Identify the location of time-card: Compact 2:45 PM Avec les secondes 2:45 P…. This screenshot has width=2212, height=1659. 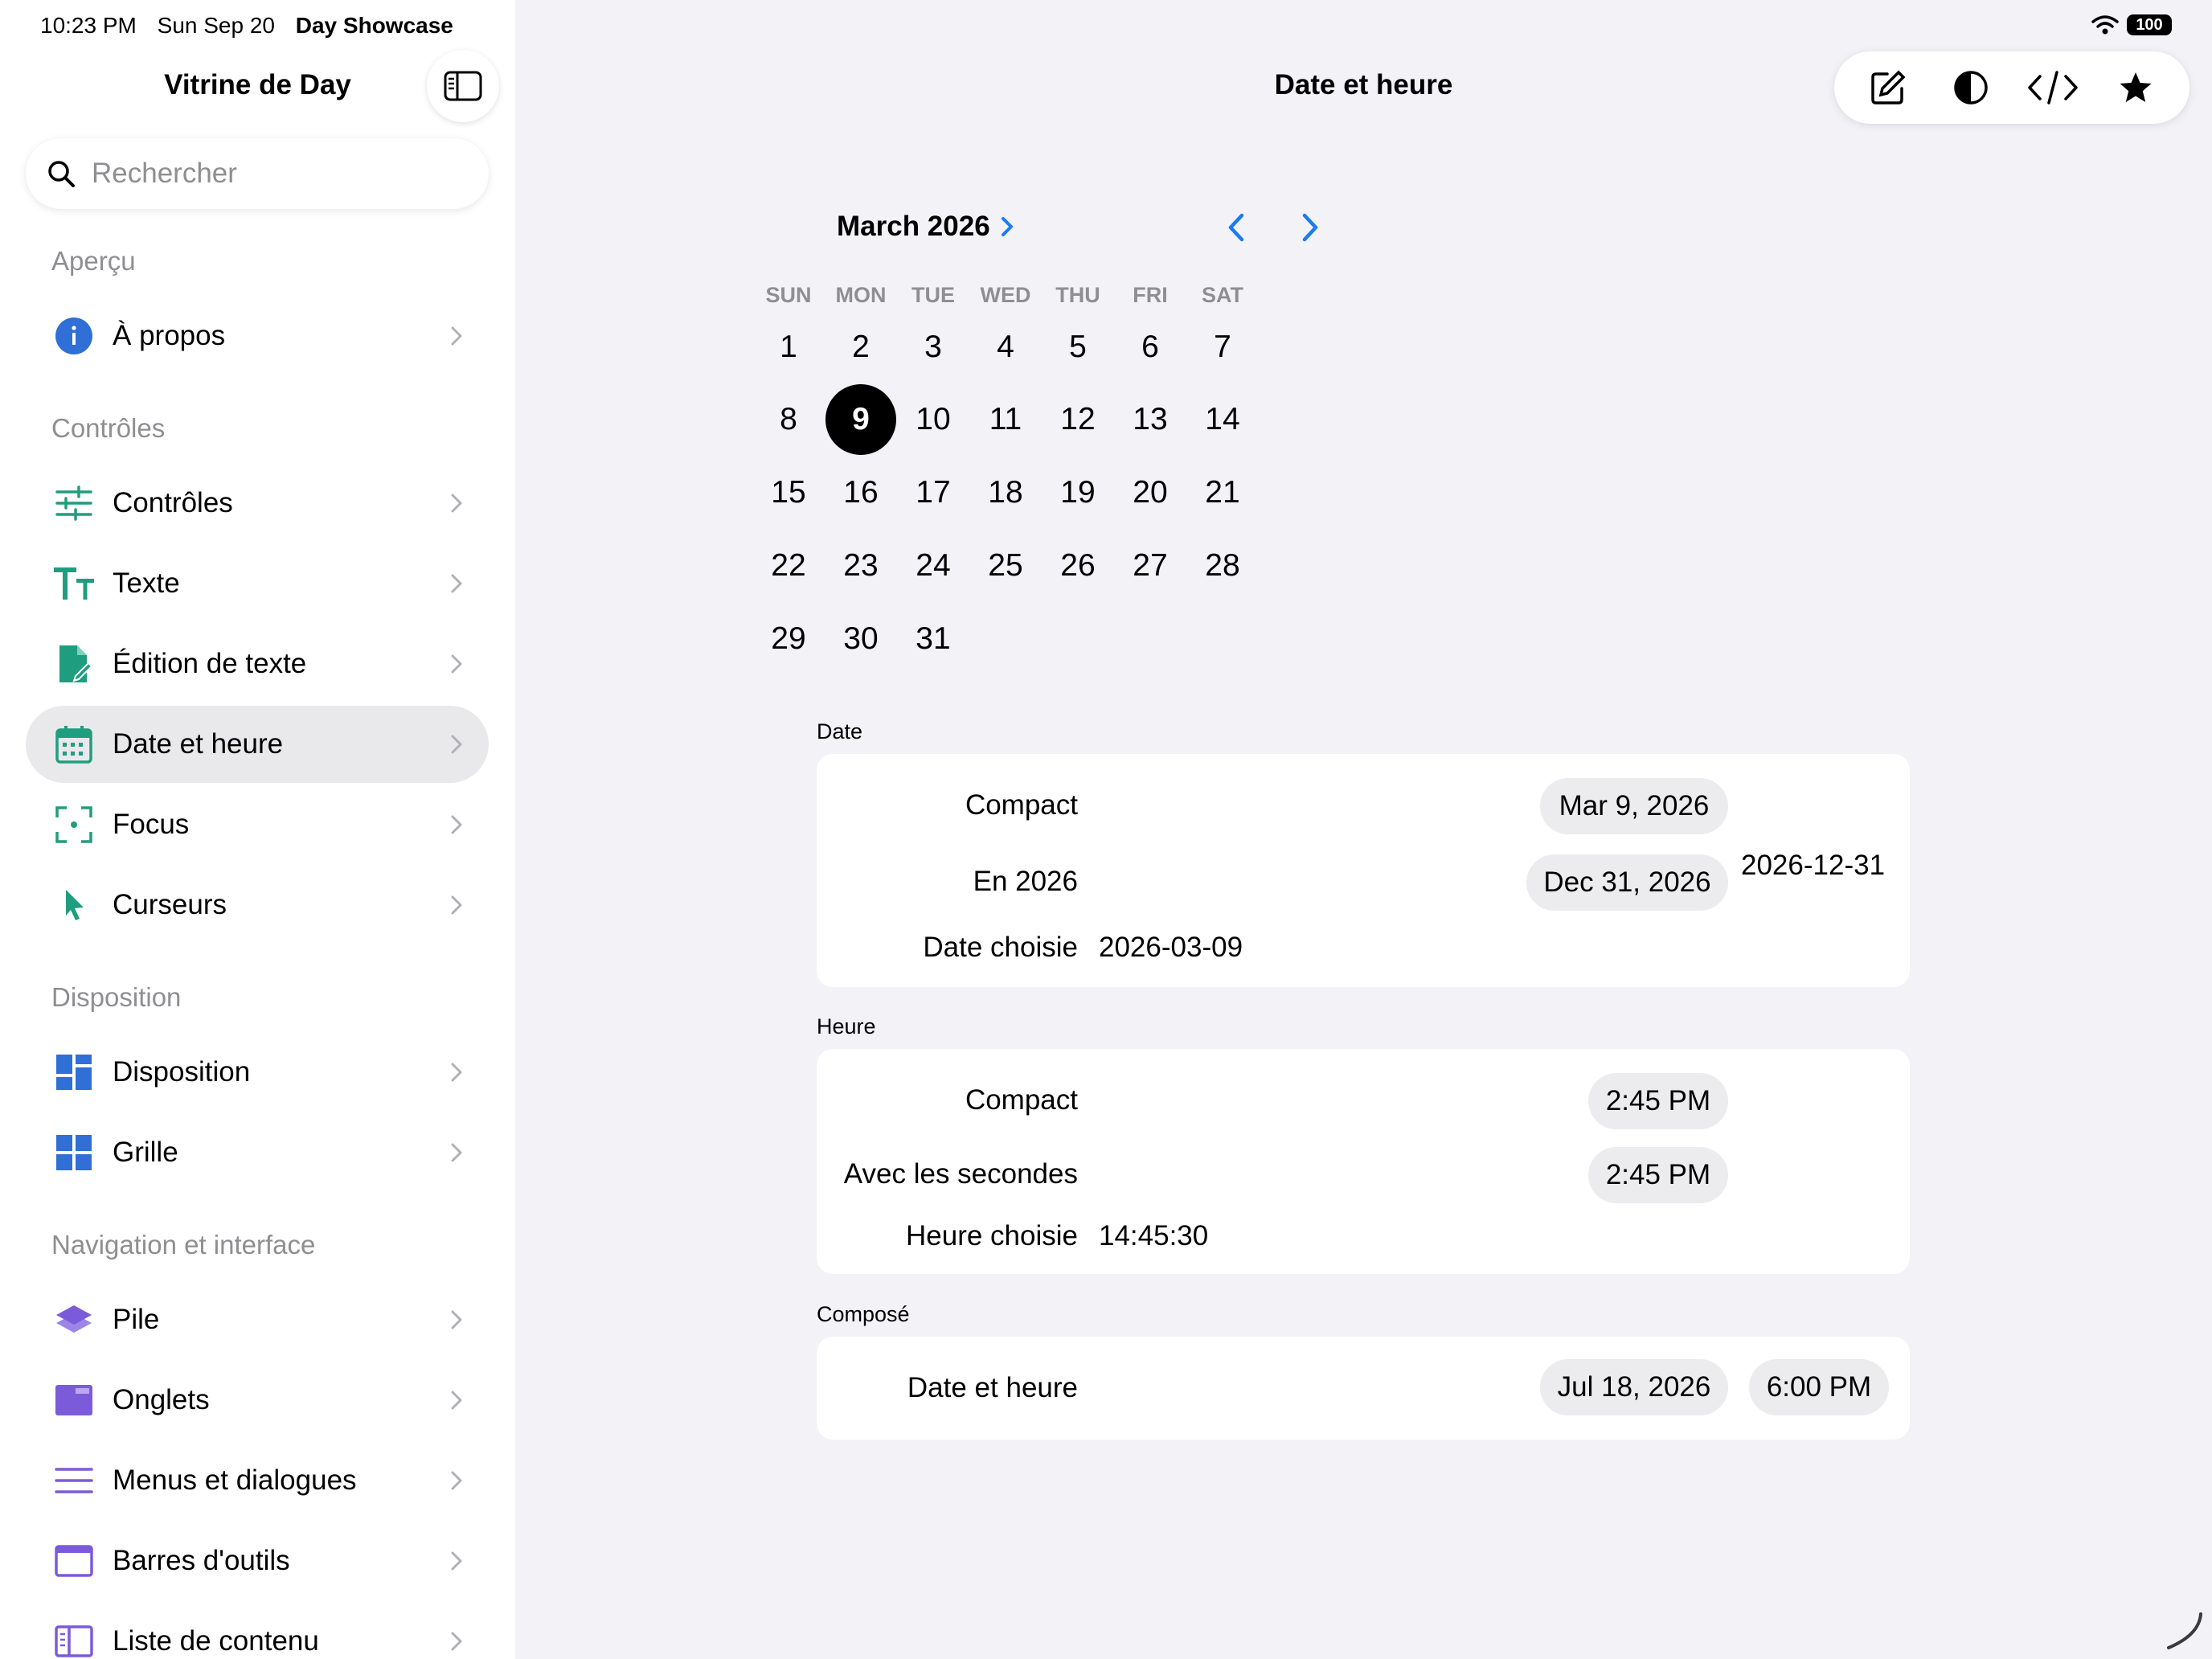
(1363, 1161).